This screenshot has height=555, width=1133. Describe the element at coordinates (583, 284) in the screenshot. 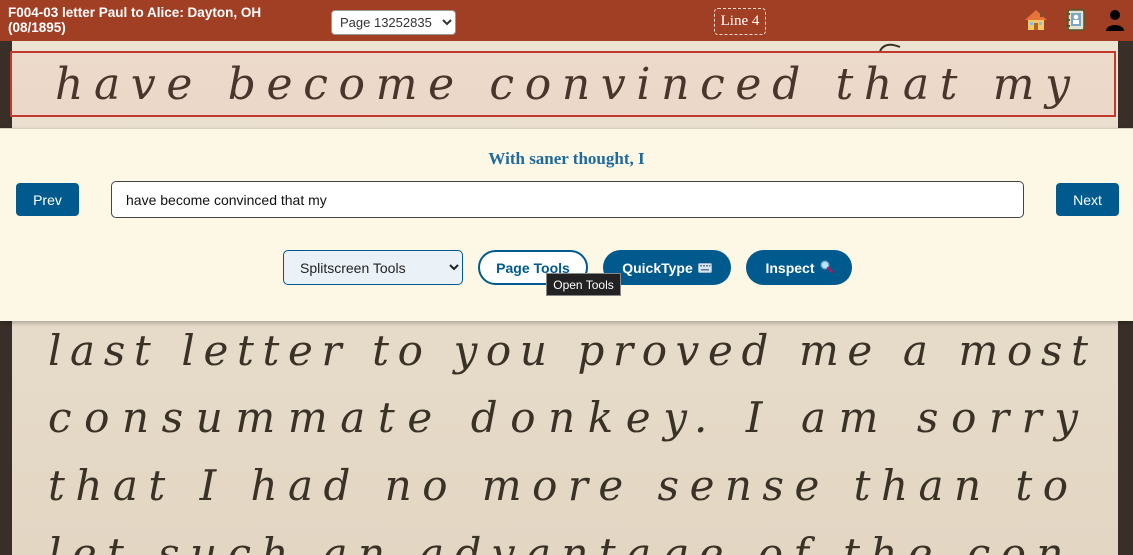

I see `open-tools-tooltip: Open Tools` at that location.